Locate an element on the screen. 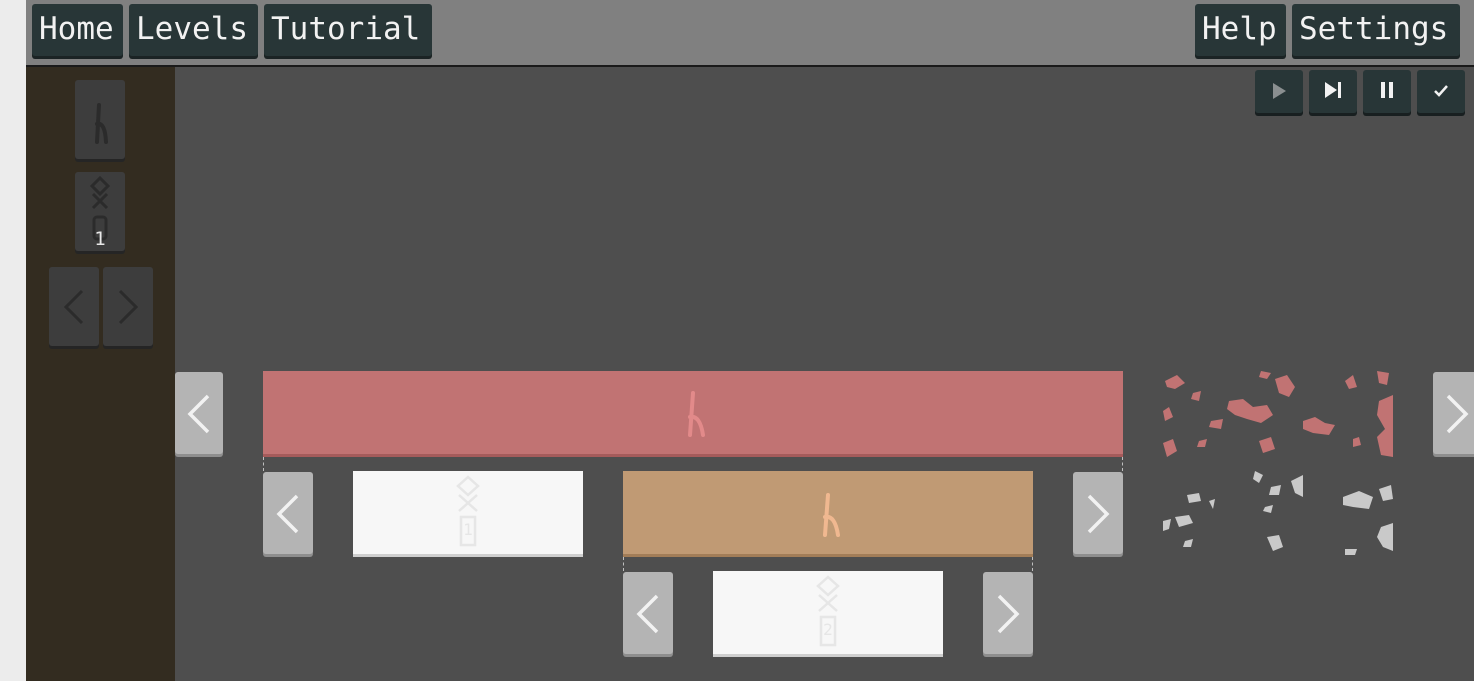 Image resolution: width=1474 pixels, height=681 pixels. submit-button is located at coordinates (1441, 91).